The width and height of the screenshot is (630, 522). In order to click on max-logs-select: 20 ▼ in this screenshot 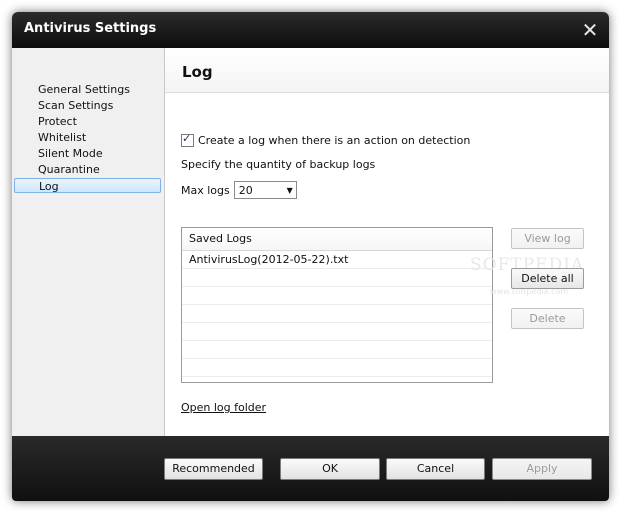, I will do `click(265, 190)`.